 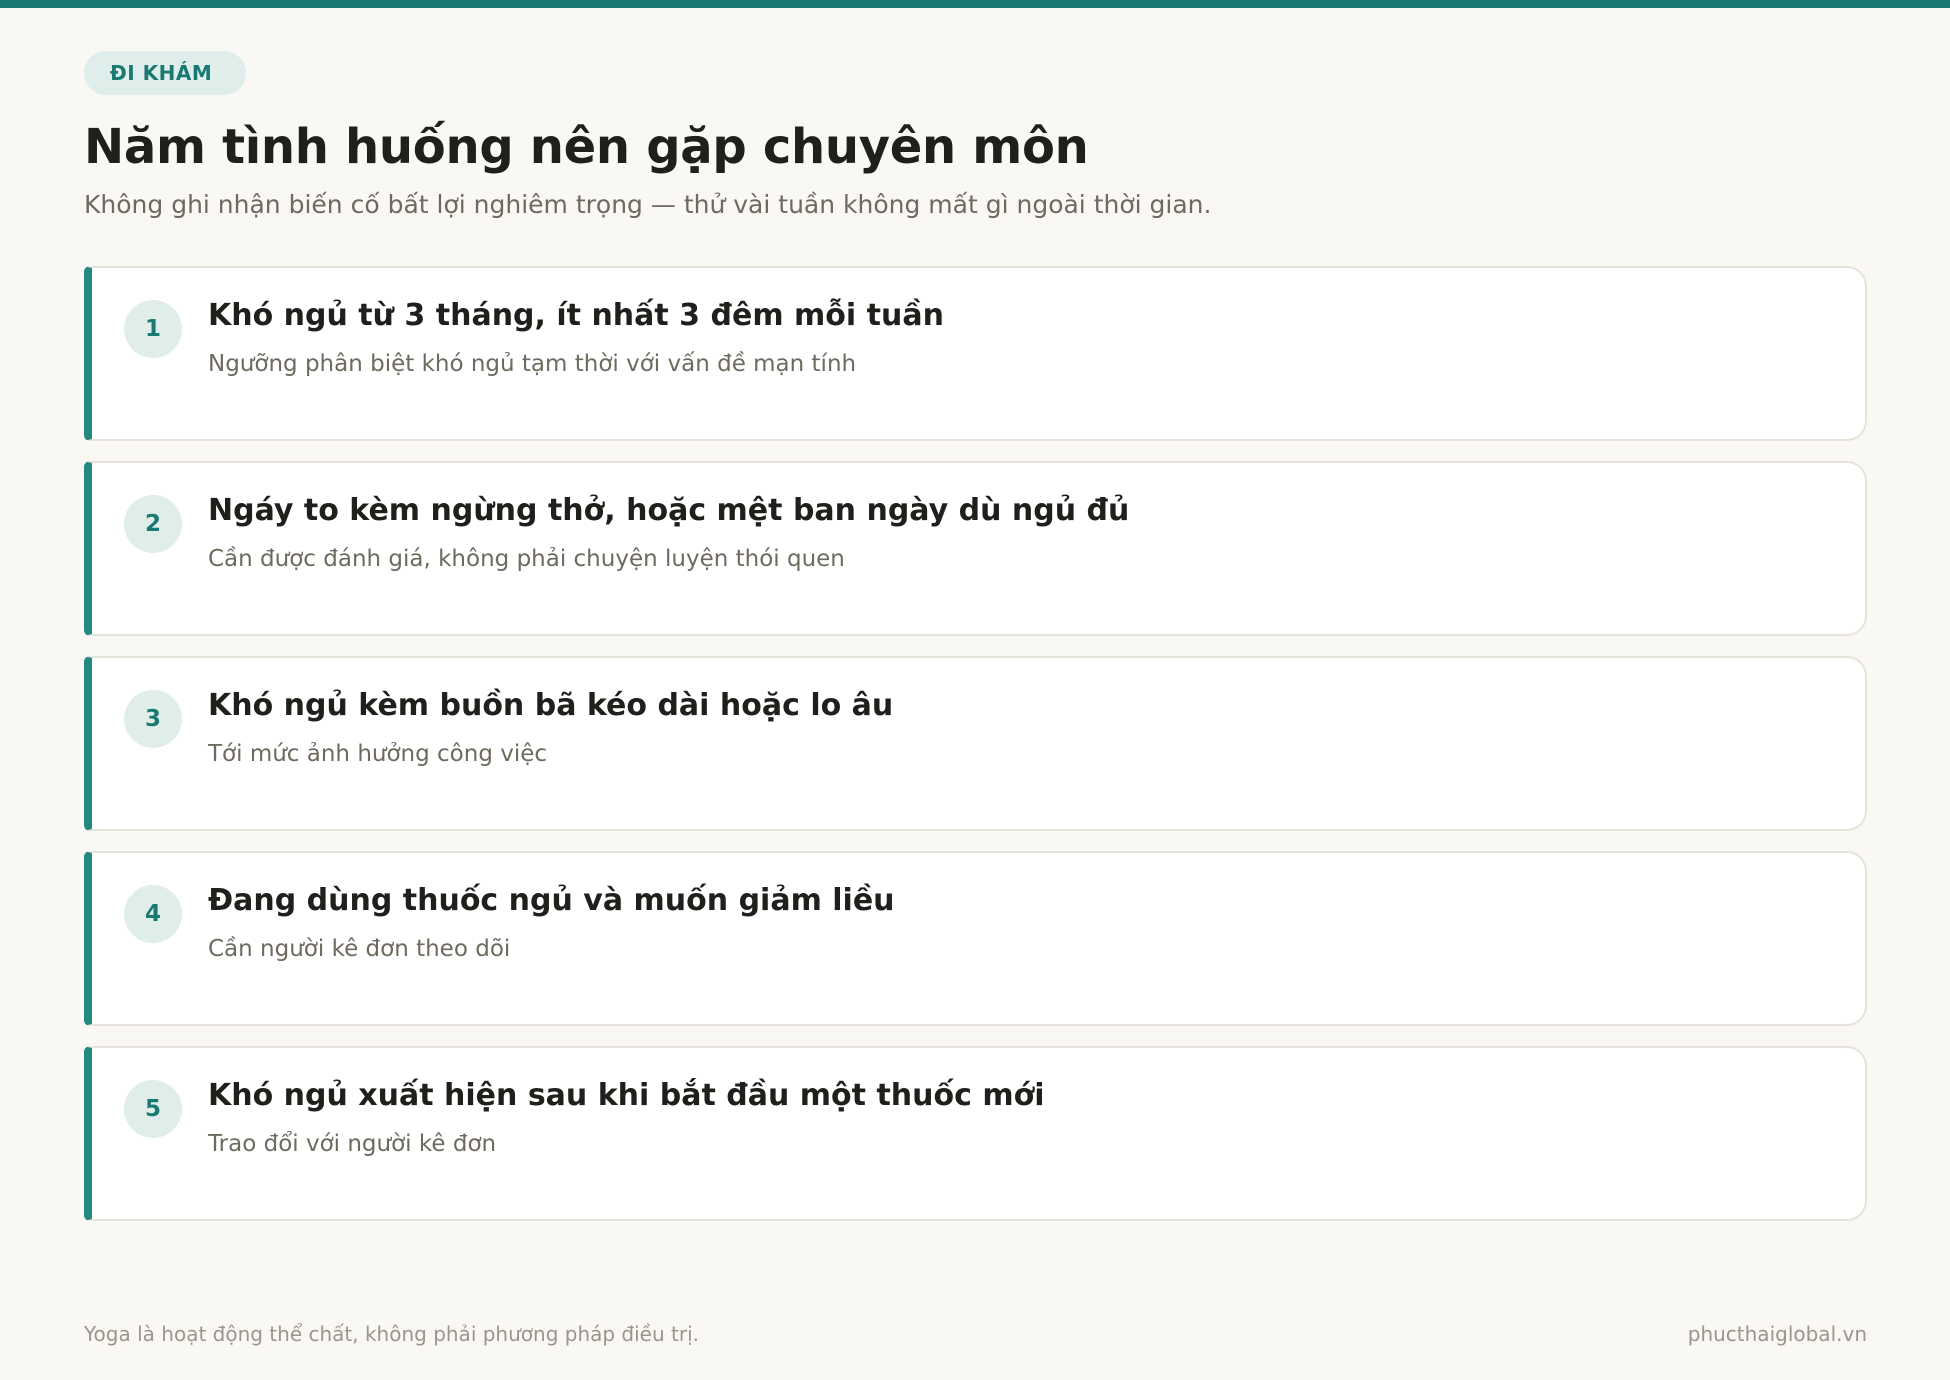 I want to click on top-accent-bar, so click(x=975, y=4).